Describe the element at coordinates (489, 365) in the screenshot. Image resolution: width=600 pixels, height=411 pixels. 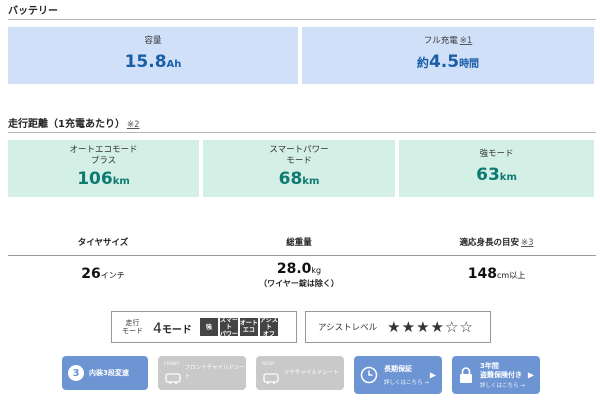
I see `badge-theft-title-1: 3年間` at that location.